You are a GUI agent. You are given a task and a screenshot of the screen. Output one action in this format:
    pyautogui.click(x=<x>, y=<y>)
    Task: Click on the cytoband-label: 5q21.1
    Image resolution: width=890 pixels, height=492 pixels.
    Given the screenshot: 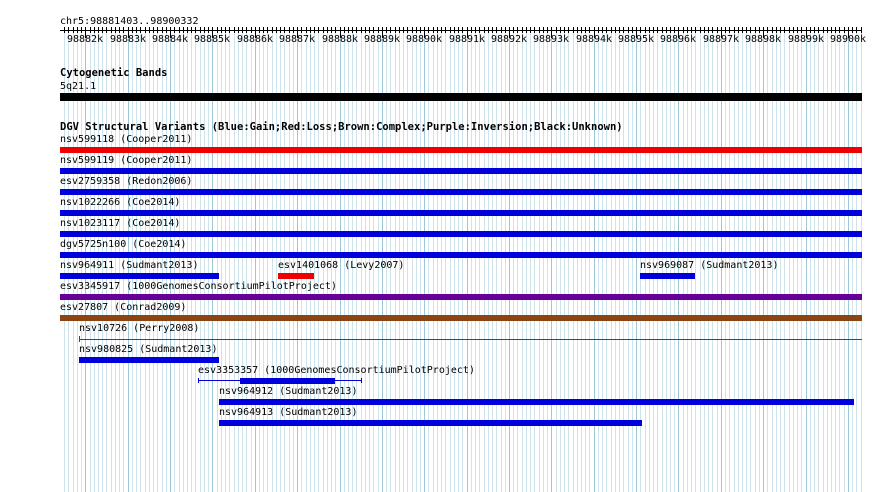 What is the action you would take?
    pyautogui.click(x=78, y=86)
    